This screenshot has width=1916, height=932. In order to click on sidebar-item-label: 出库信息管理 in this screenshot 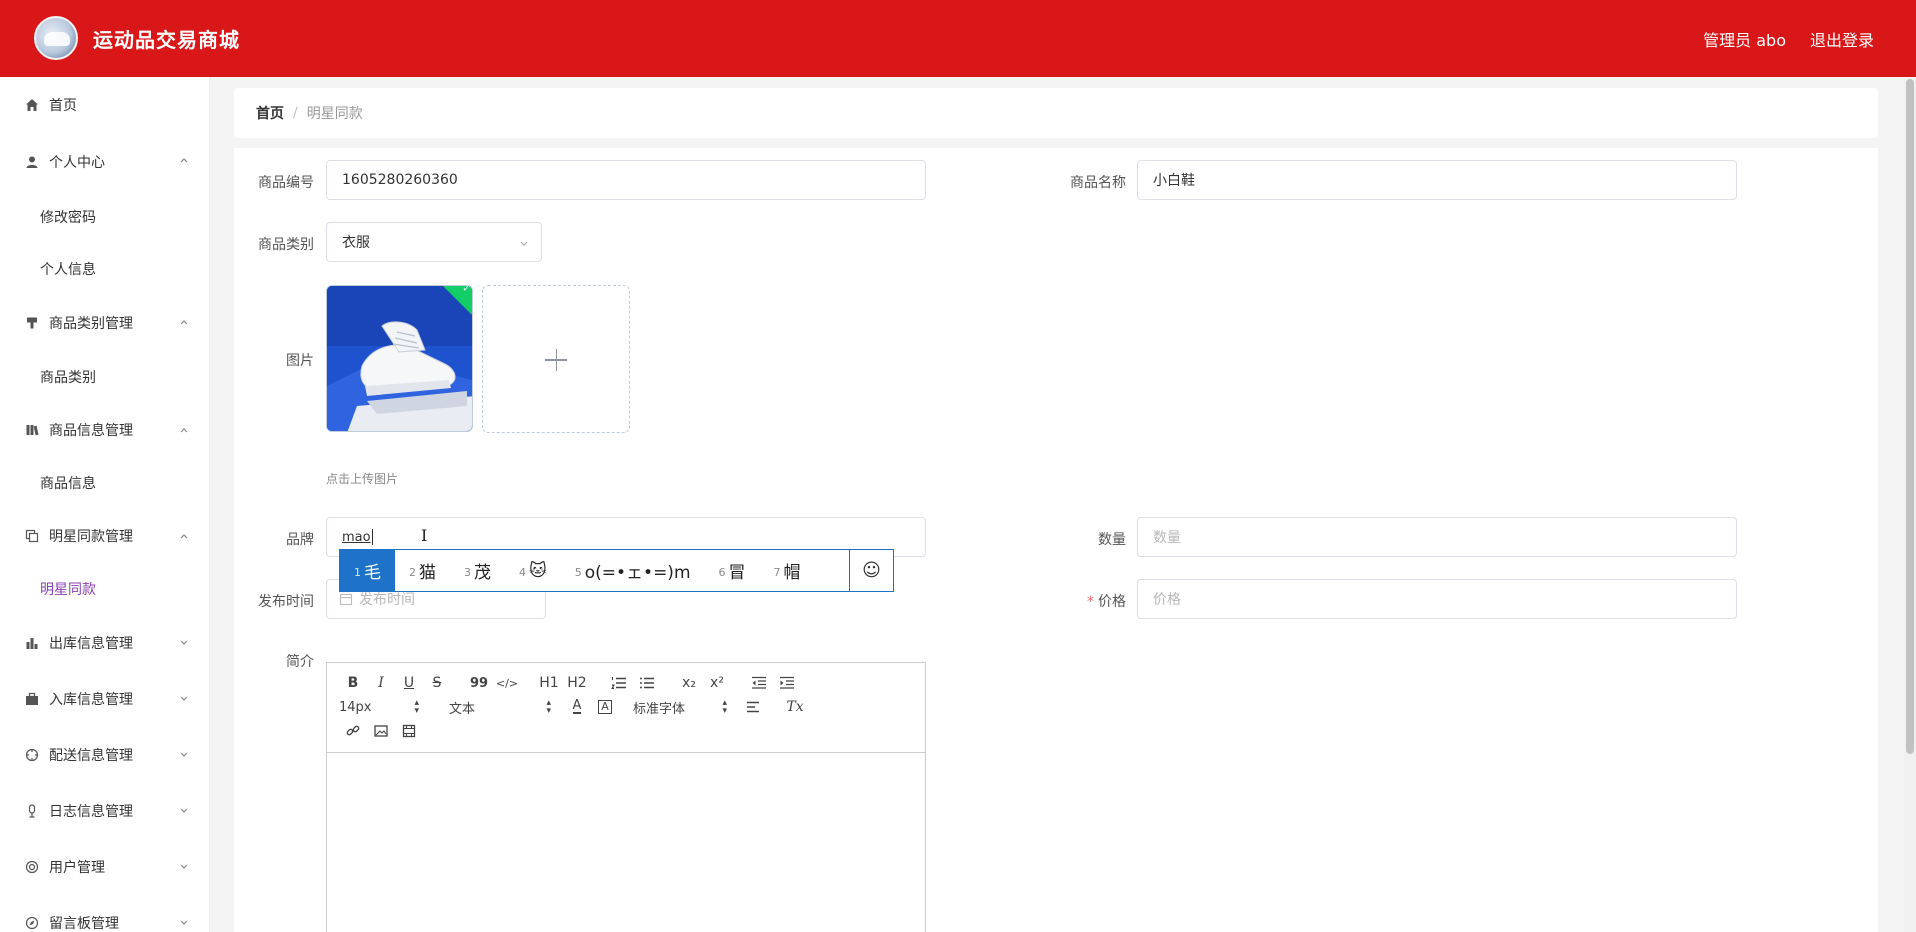, I will do `click(91, 644)`.